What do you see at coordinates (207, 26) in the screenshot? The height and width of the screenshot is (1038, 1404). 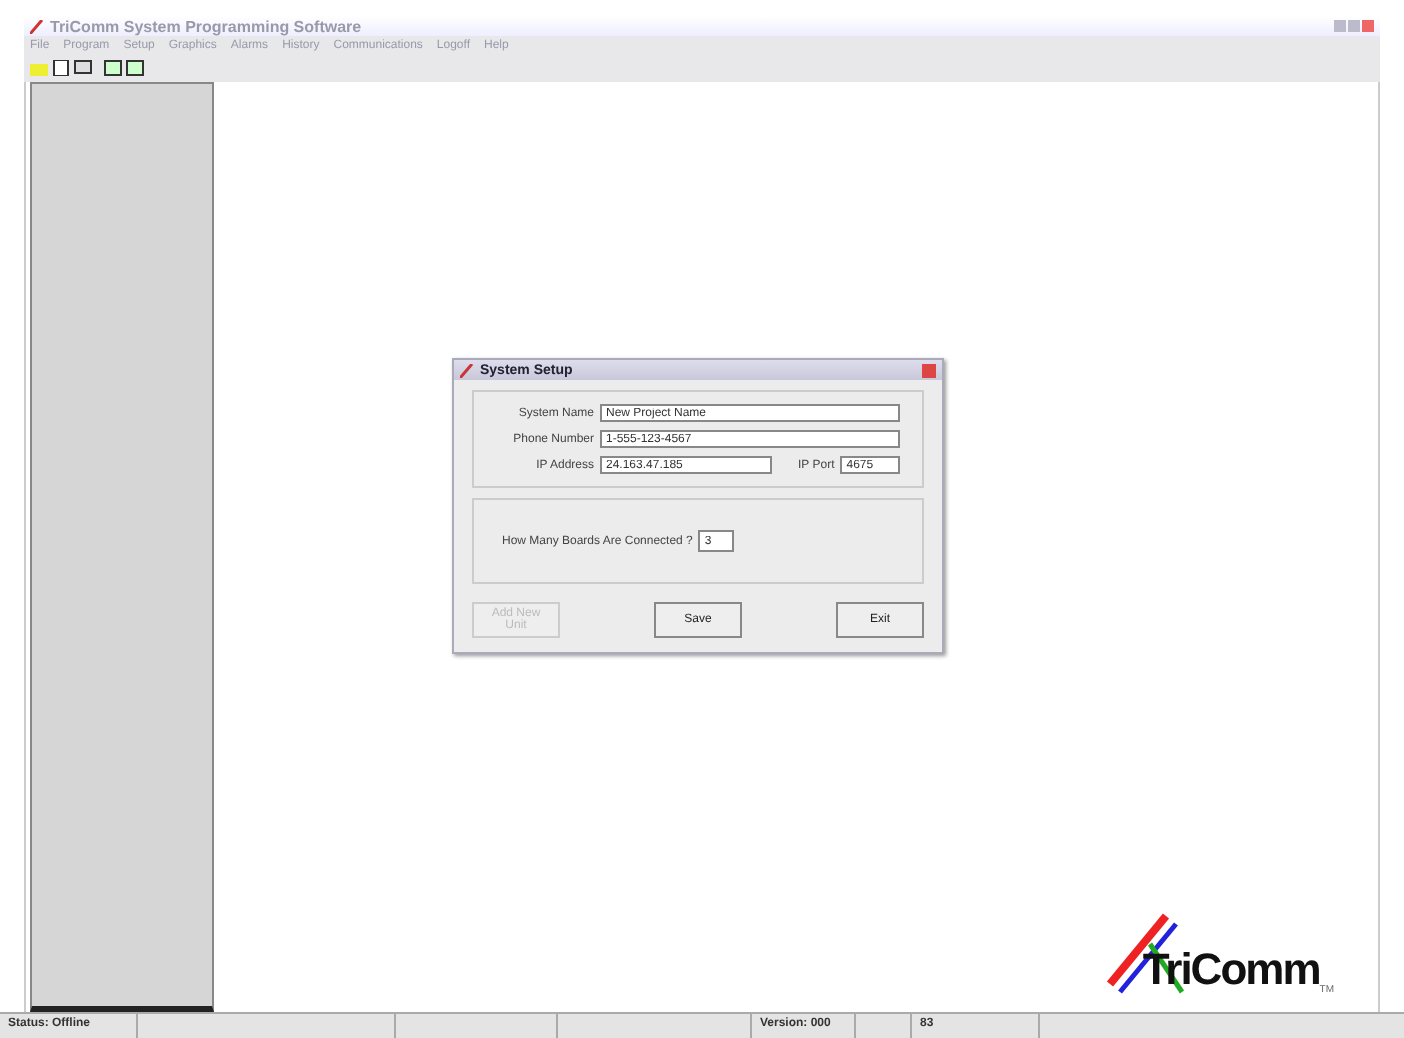 I see `window-title: TriComm System Programming Software` at bounding box center [207, 26].